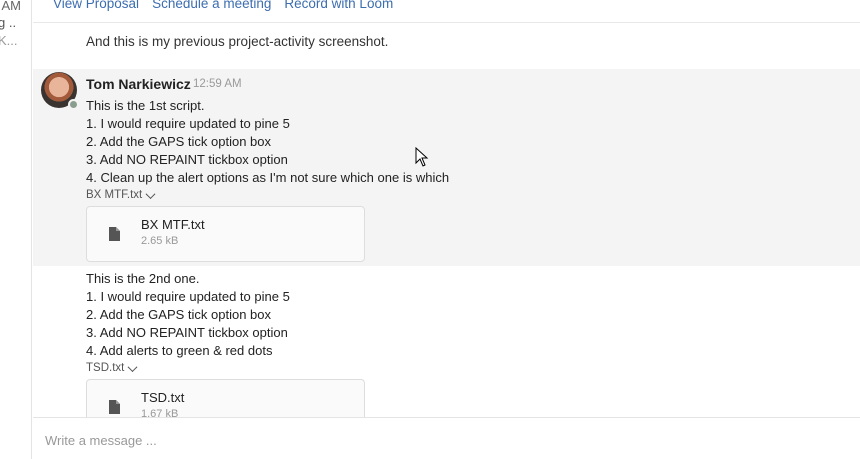 This screenshot has width=860, height=459. I want to click on conversation-time: AM, so click(11, 6).